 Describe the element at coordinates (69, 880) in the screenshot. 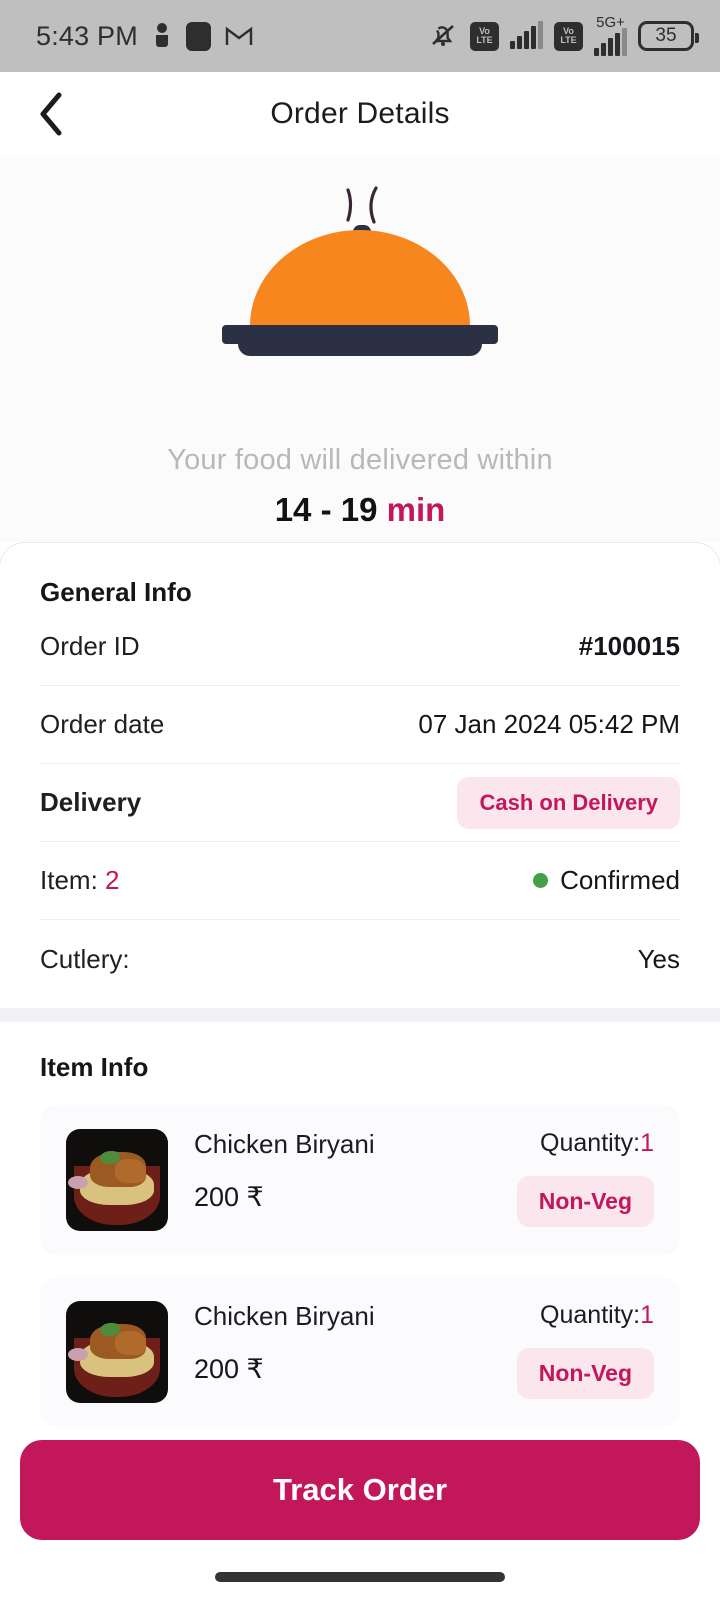

I see `item-count-text: Item:` at that location.